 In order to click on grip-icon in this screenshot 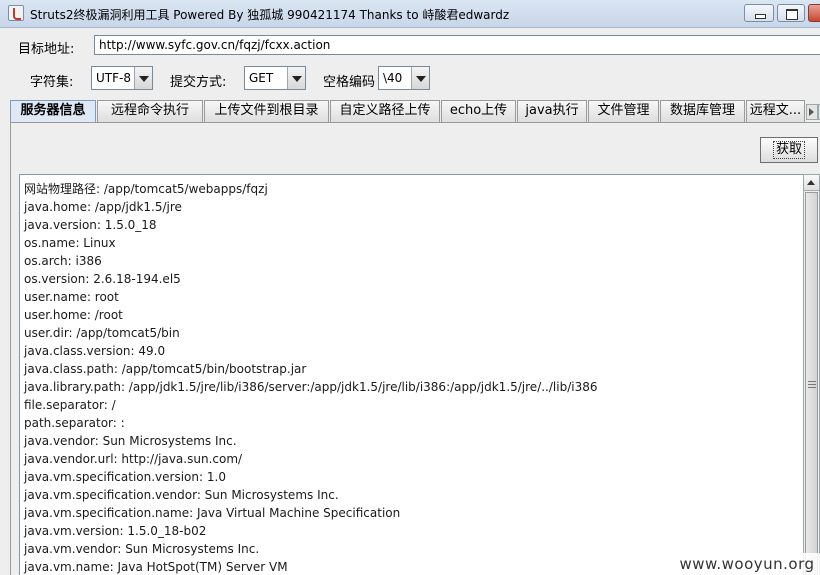, I will do `click(812, 384)`.